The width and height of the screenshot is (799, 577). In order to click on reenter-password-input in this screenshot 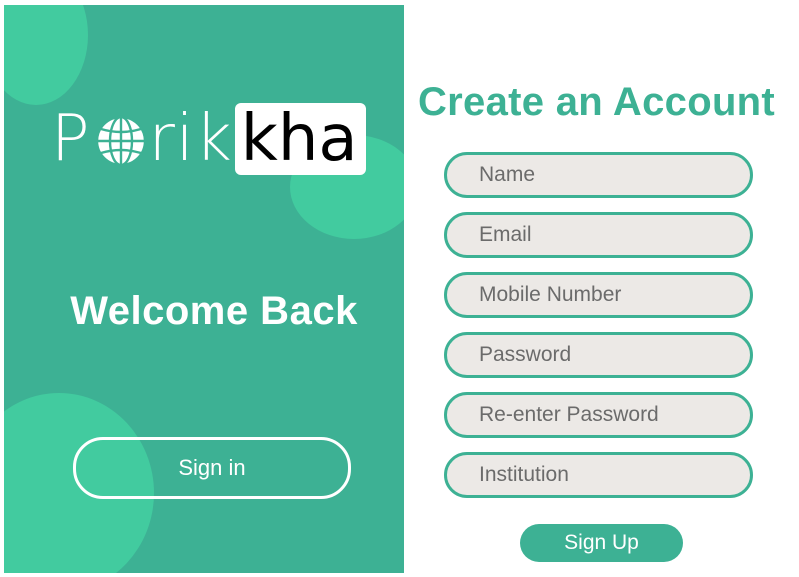, I will do `click(598, 415)`.